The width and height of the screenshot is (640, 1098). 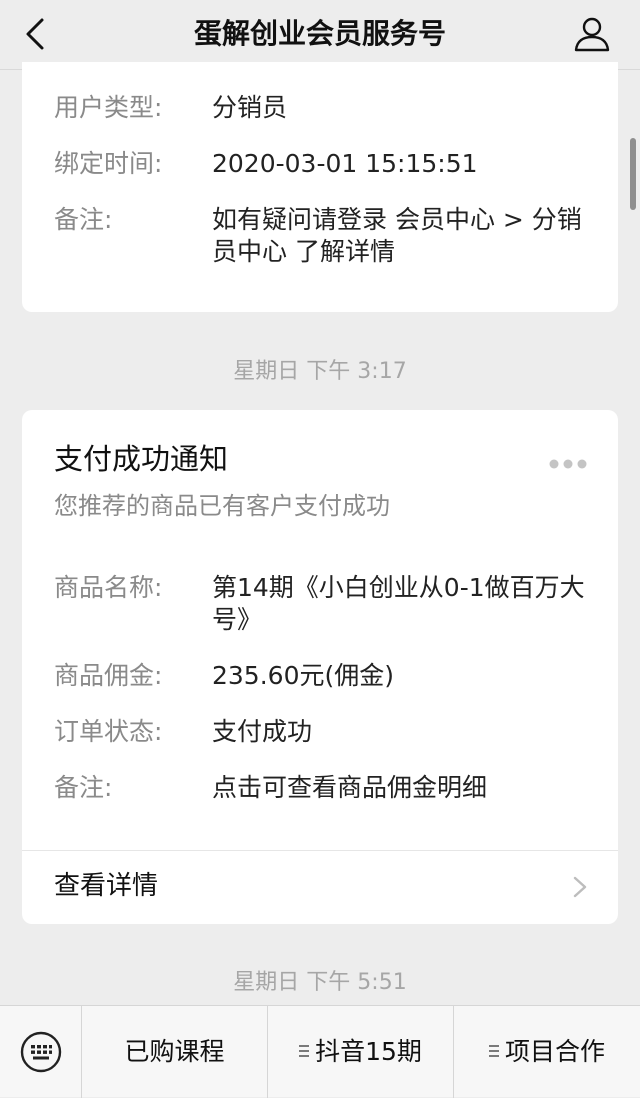 I want to click on keyboard-toggle-button, so click(x=41, y=1052).